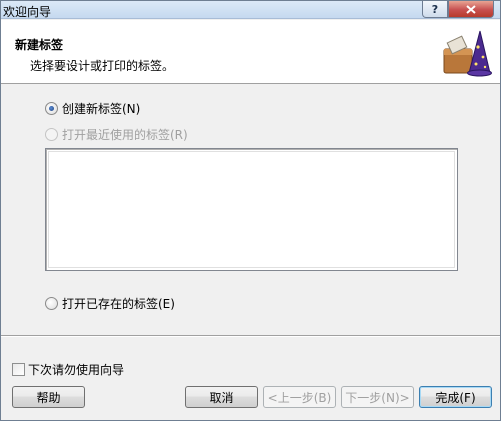 This screenshot has height=421, width=501. What do you see at coordinates (221, 397) in the screenshot?
I see `cancel-button: 取消` at bounding box center [221, 397].